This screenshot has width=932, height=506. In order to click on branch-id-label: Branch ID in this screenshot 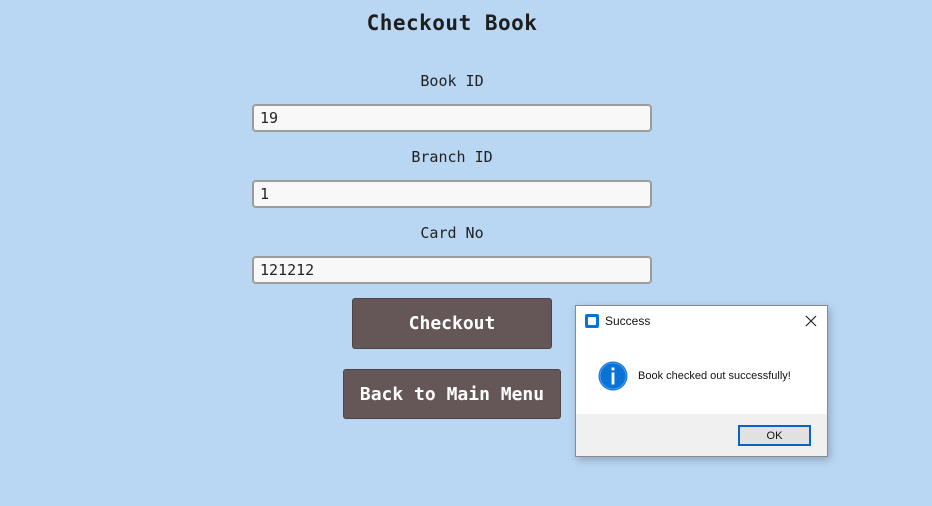, I will do `click(452, 157)`.